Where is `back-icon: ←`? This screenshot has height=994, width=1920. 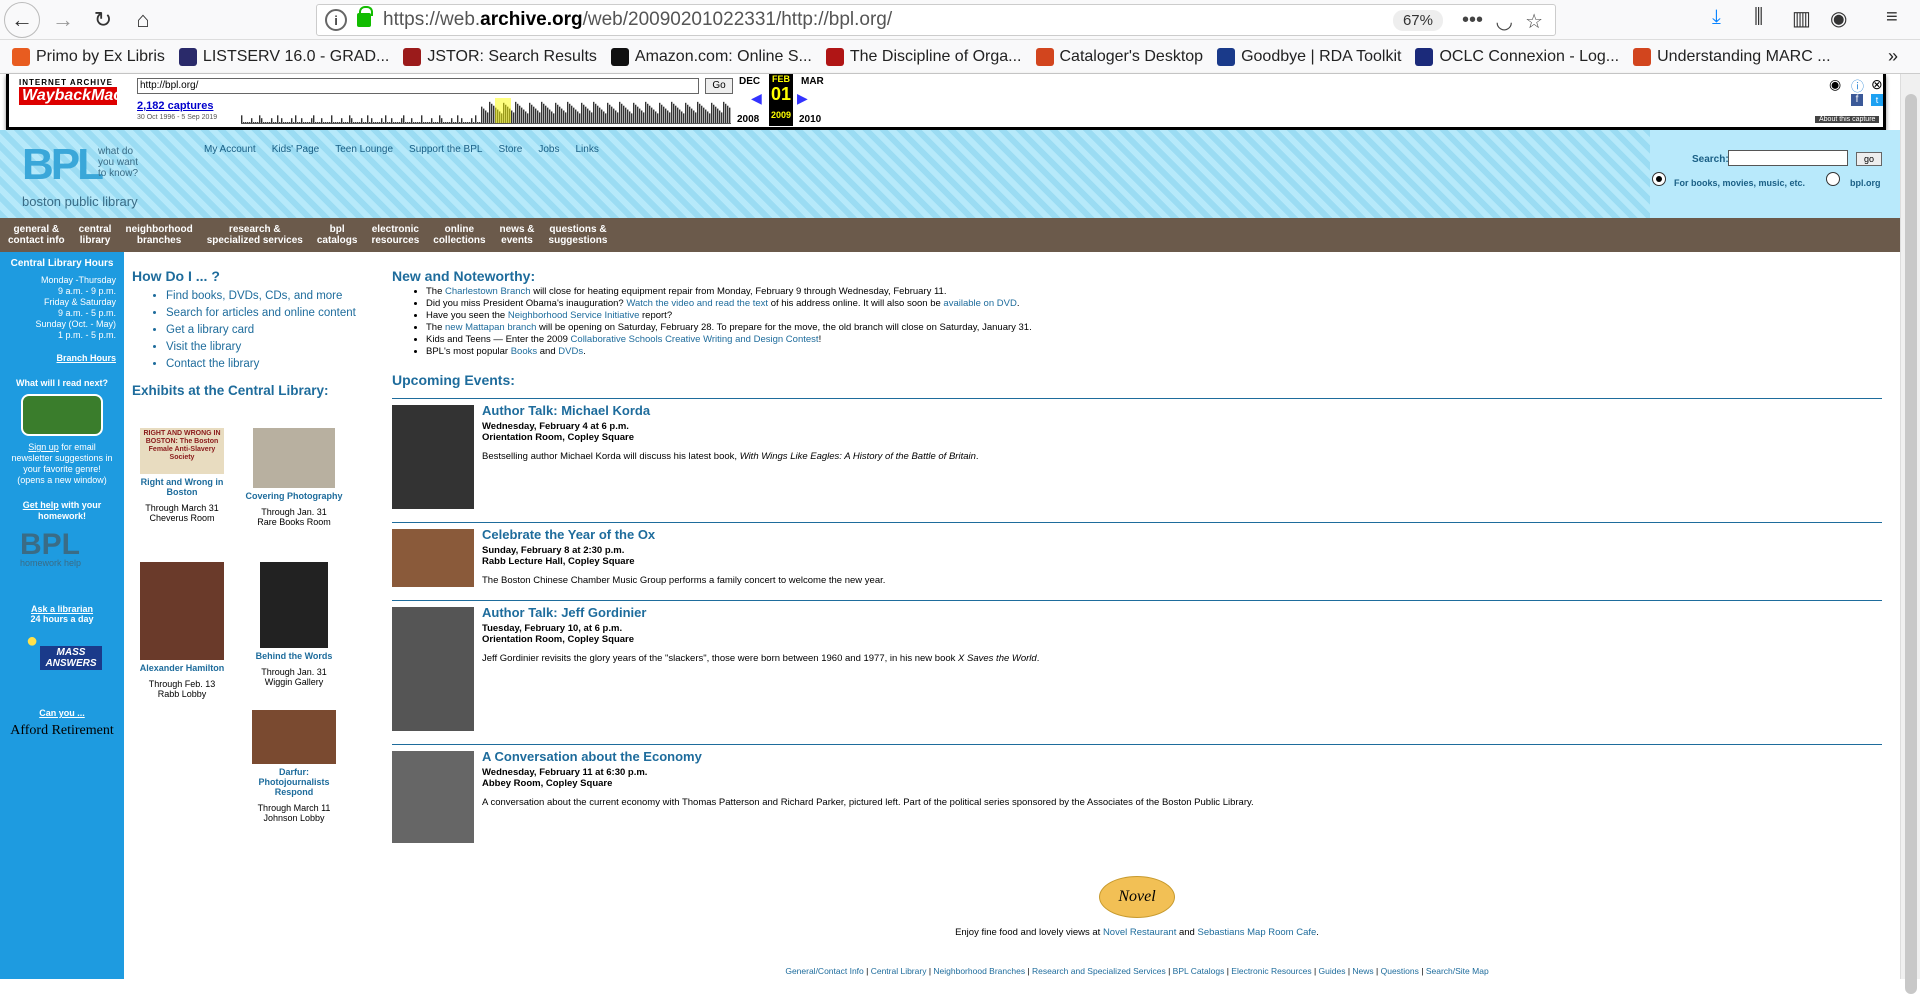
back-icon: ← is located at coordinates (22, 19).